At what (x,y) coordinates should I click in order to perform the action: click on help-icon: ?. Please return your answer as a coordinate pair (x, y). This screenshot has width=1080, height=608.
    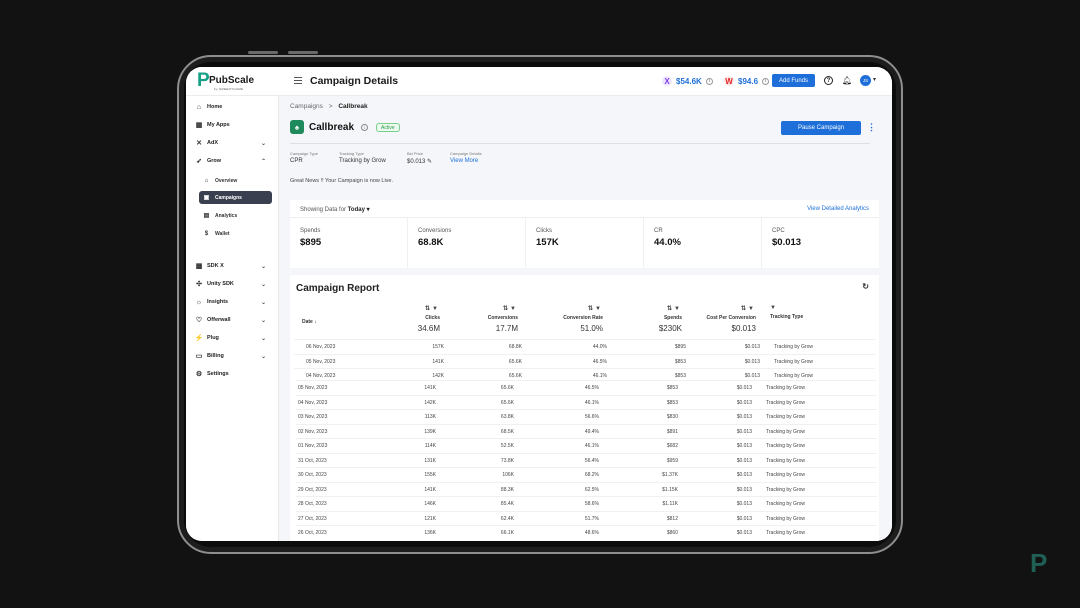
    Looking at the image, I should click on (828, 80).